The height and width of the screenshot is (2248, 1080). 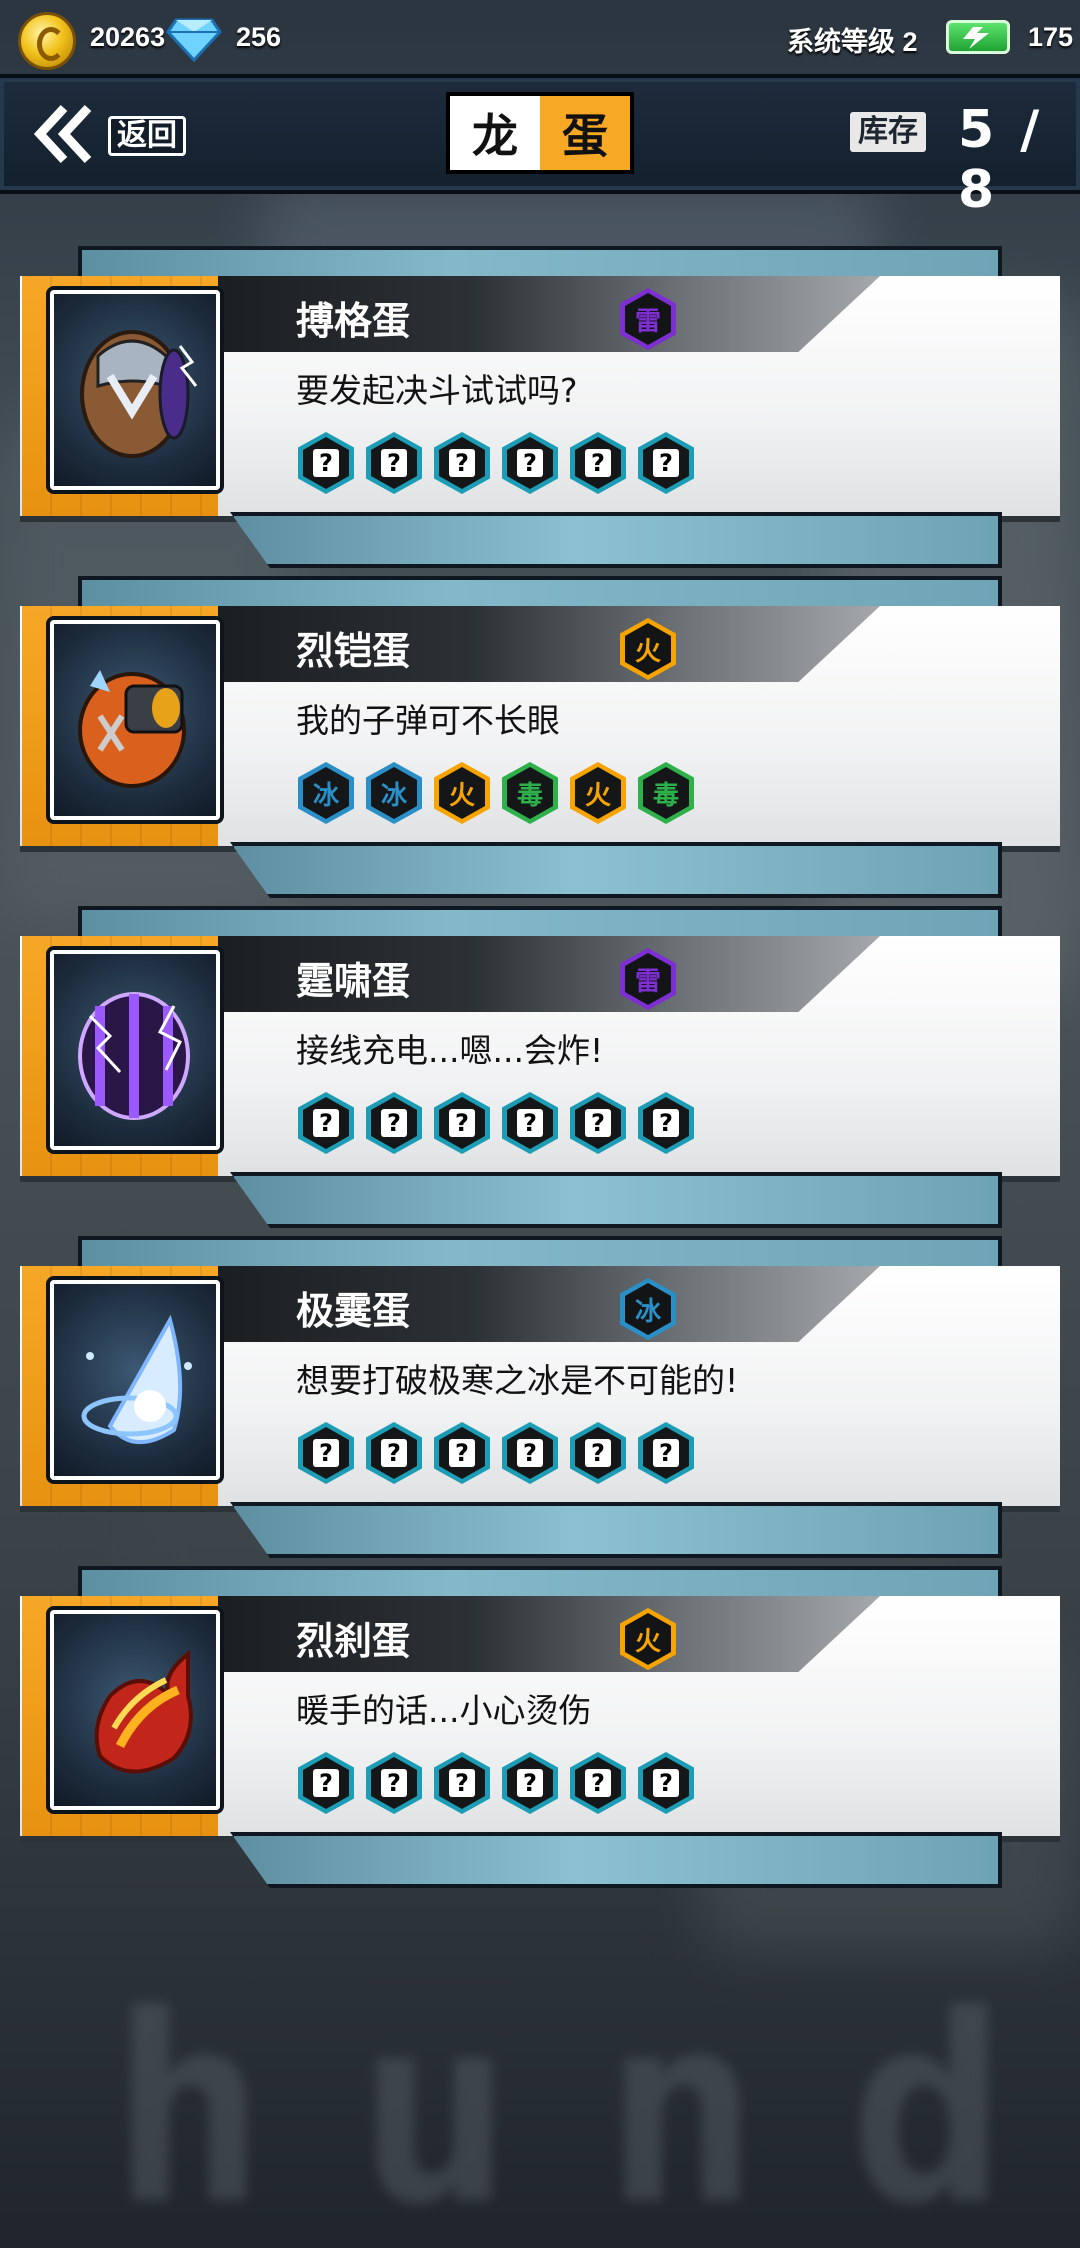 I want to click on egg-name: 搏格蛋, so click(x=353, y=321).